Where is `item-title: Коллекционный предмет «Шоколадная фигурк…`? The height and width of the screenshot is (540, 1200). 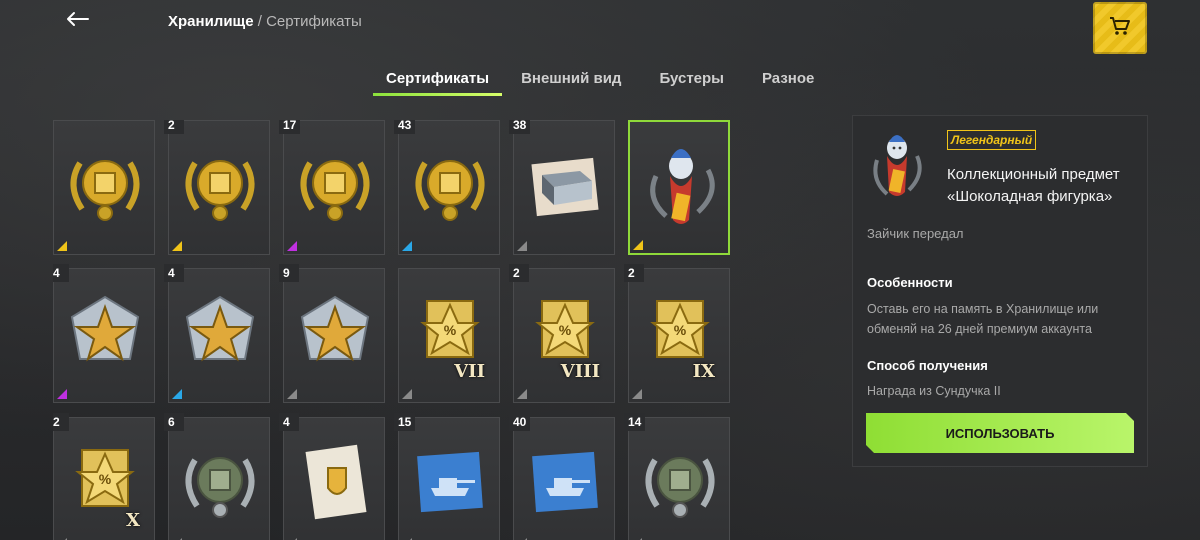
item-title: Коллекционный предмет «Шоколадная фигурк… is located at coordinates (1033, 185).